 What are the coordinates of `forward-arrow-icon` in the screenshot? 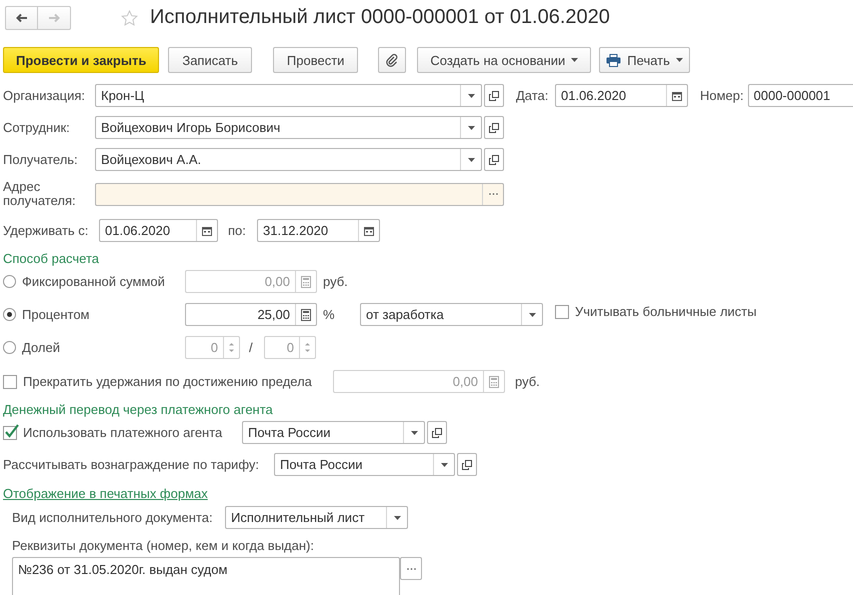 It's located at (54, 17).